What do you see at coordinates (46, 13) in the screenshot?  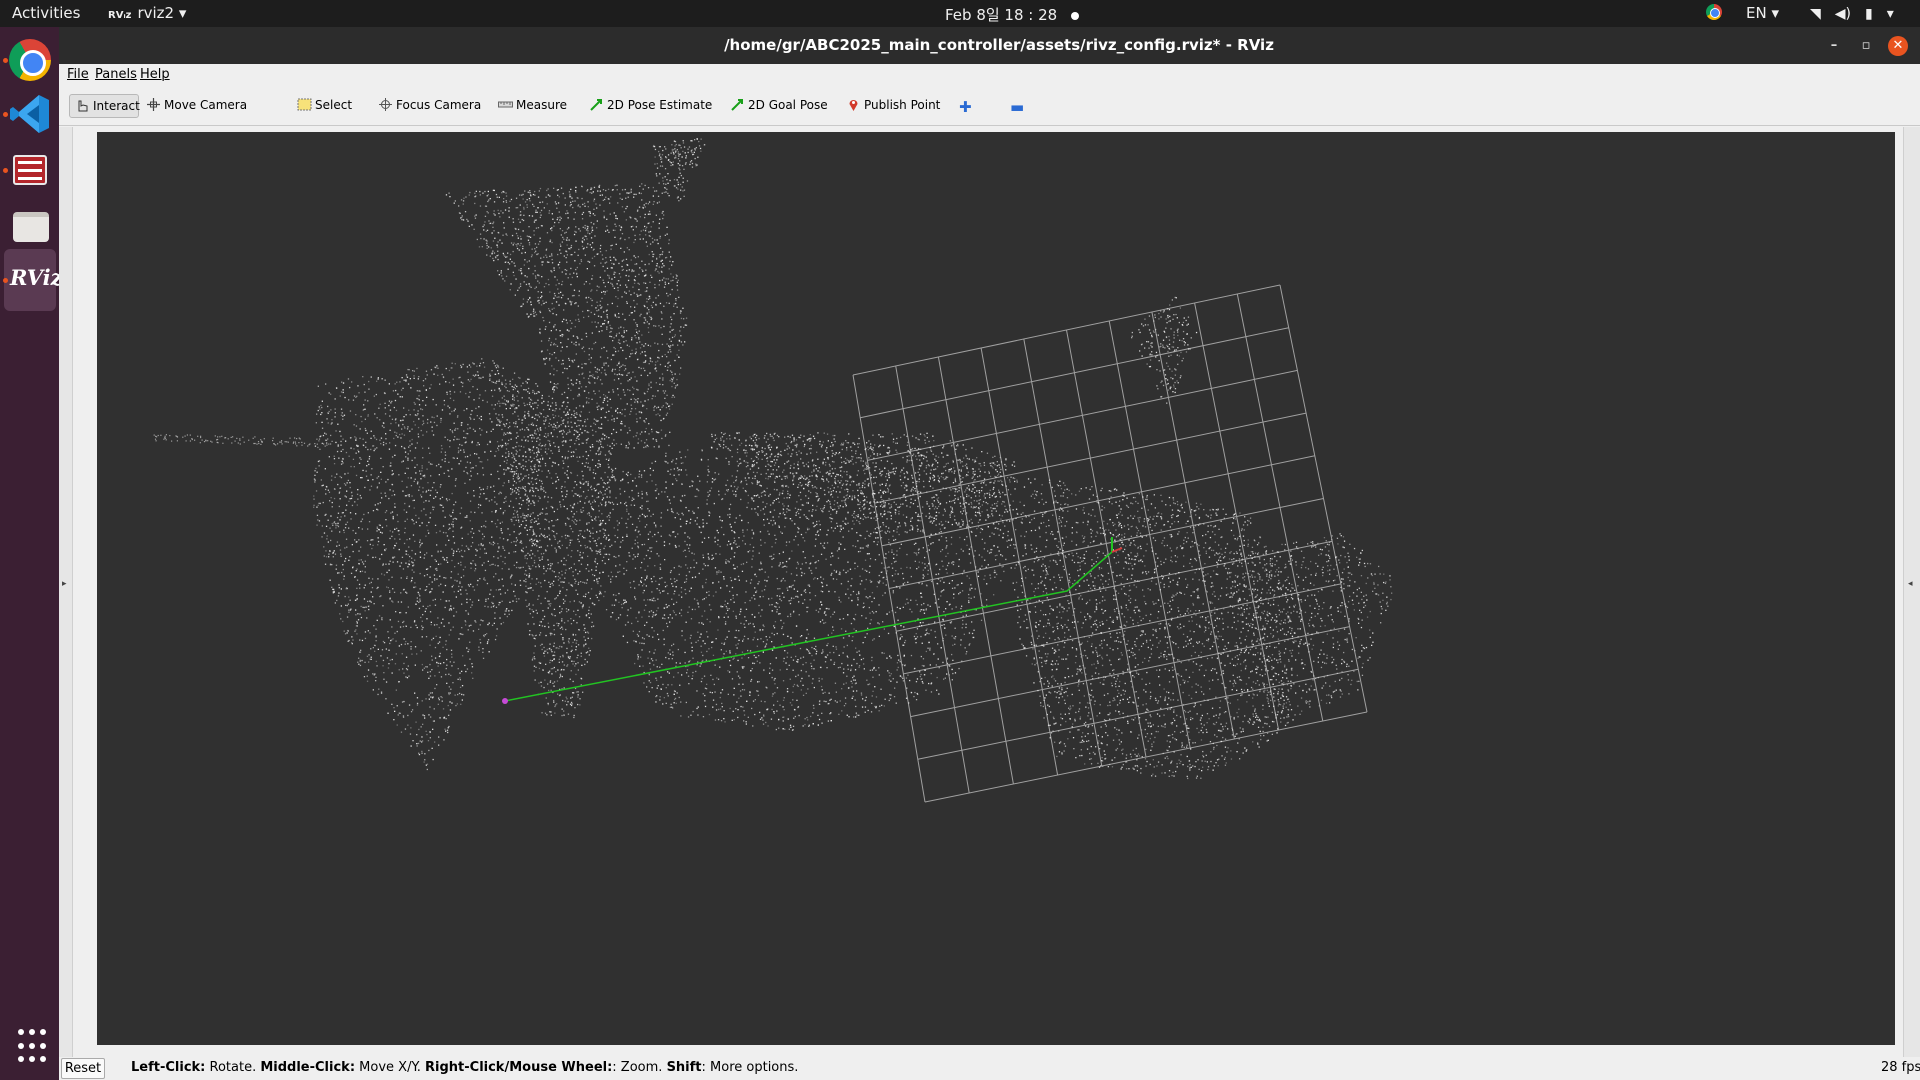 I see `activities-button: Activities` at bounding box center [46, 13].